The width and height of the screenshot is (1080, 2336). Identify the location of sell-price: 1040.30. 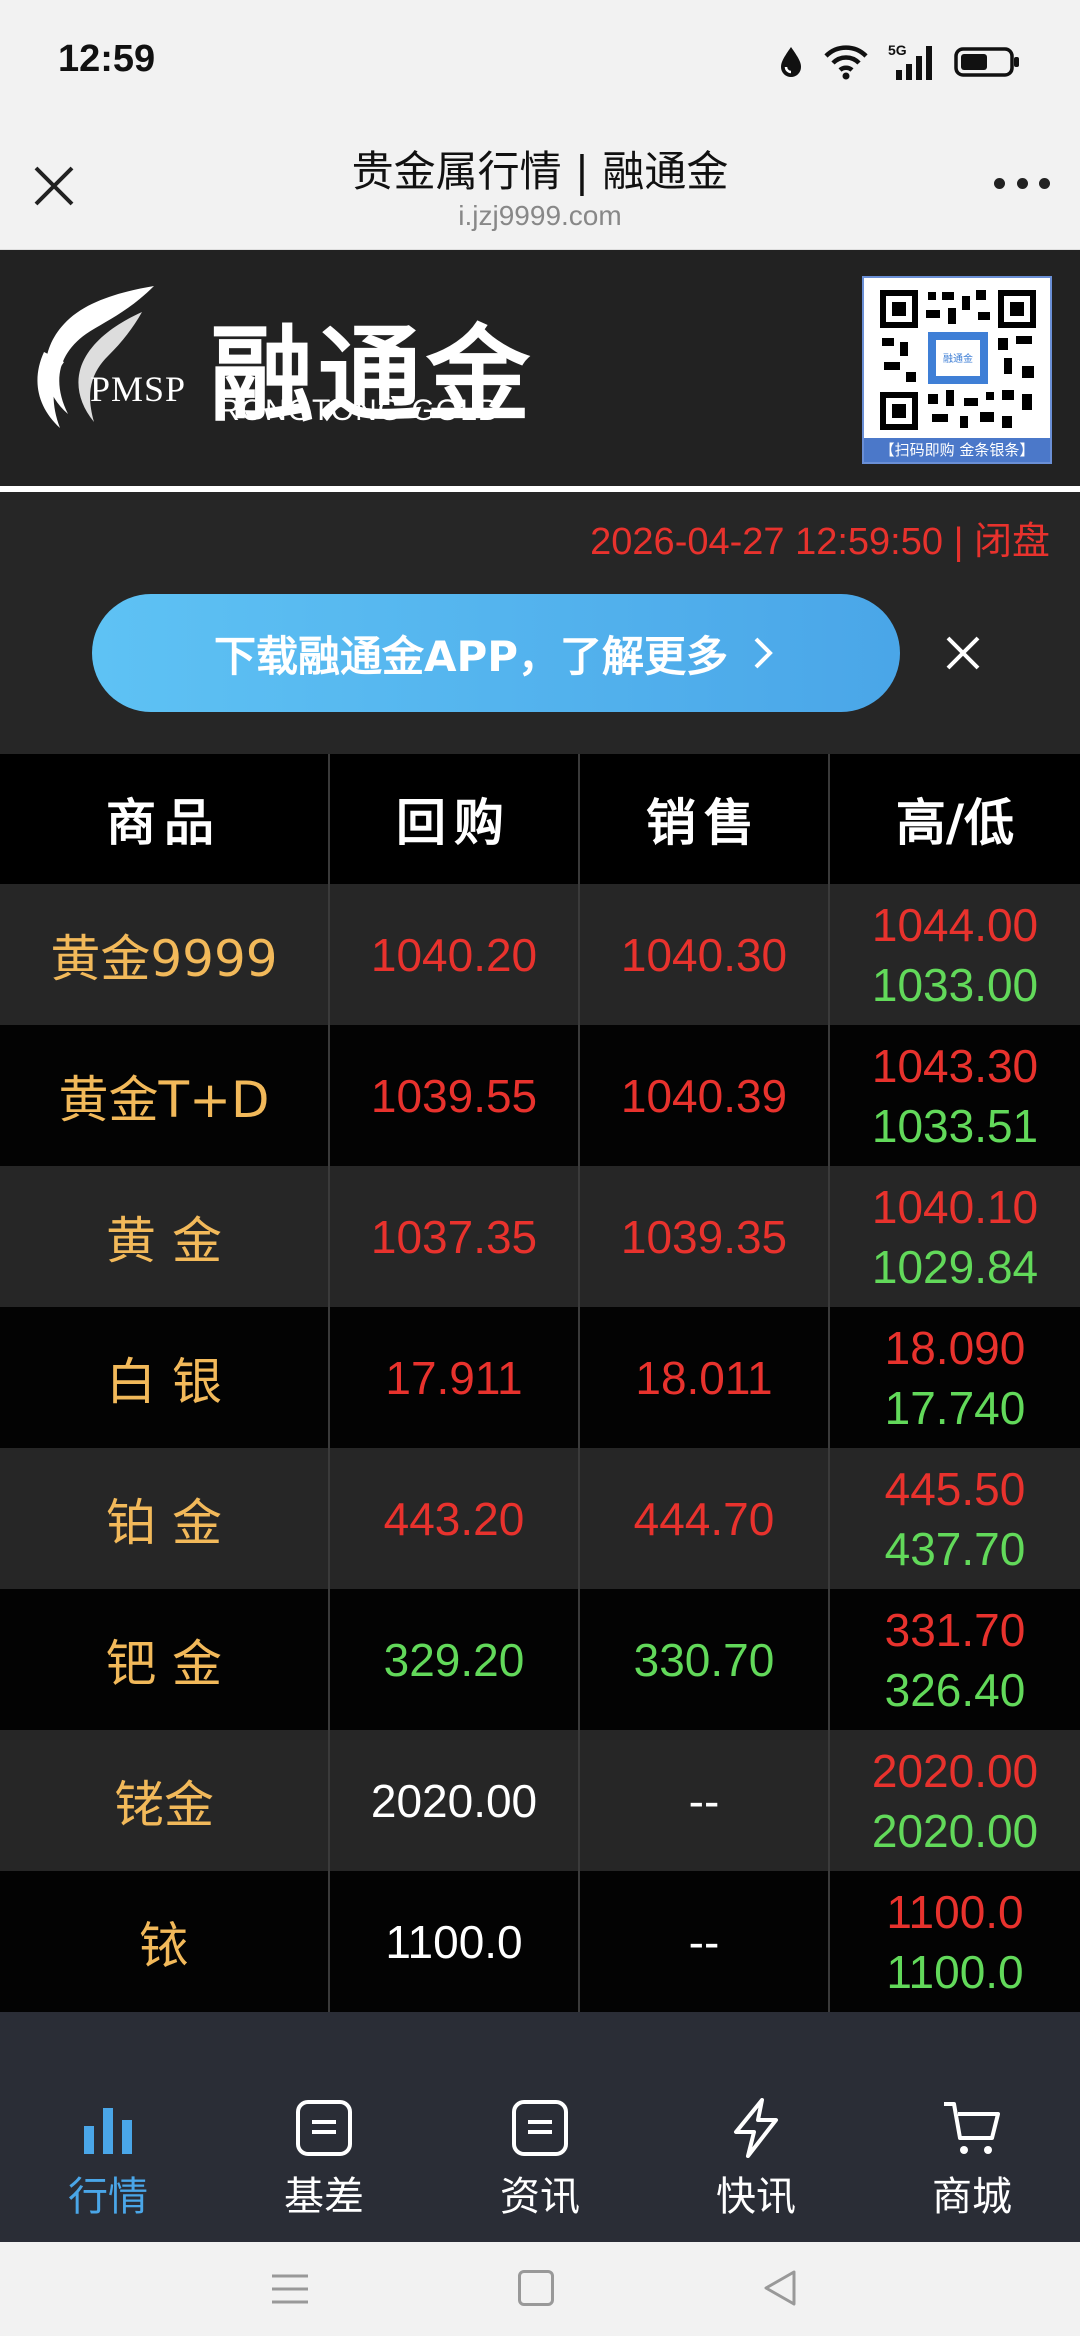
(704, 954).